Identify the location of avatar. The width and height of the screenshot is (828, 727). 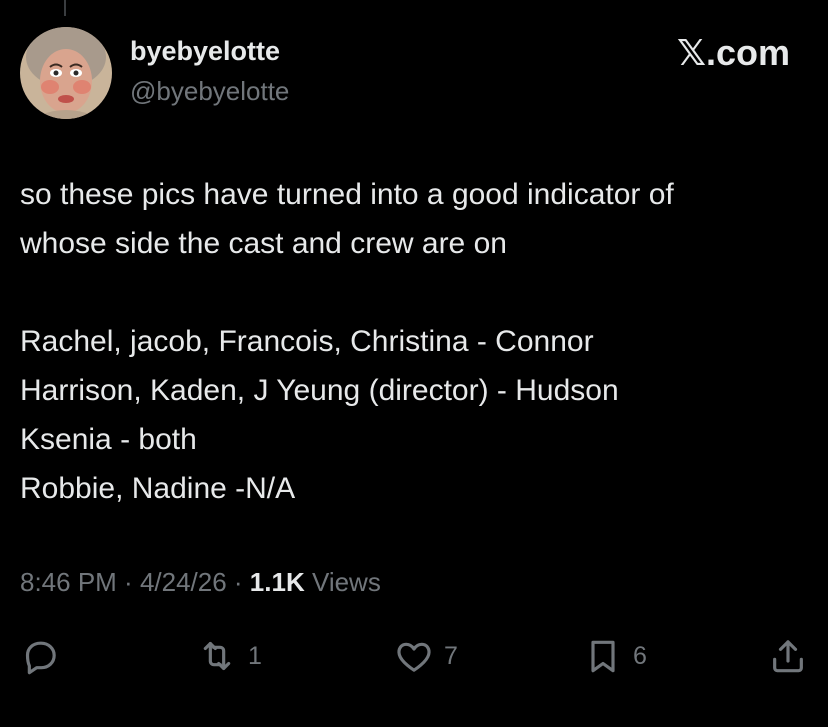
(66, 73).